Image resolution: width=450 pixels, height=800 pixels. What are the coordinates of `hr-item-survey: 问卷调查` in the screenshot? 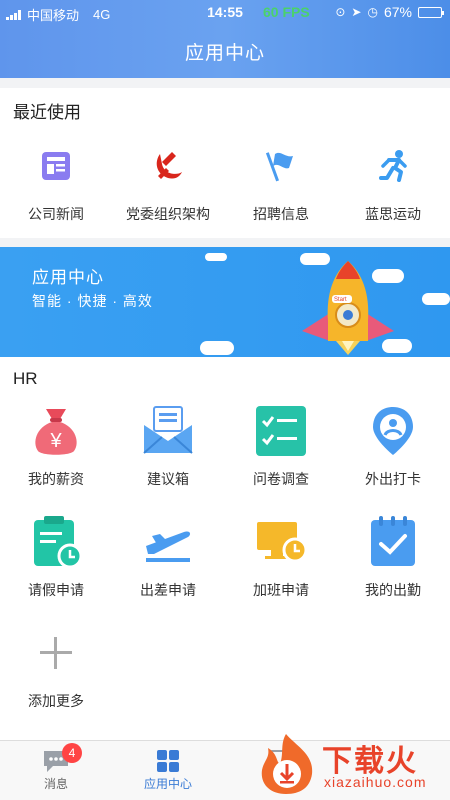 It's located at (281, 446).